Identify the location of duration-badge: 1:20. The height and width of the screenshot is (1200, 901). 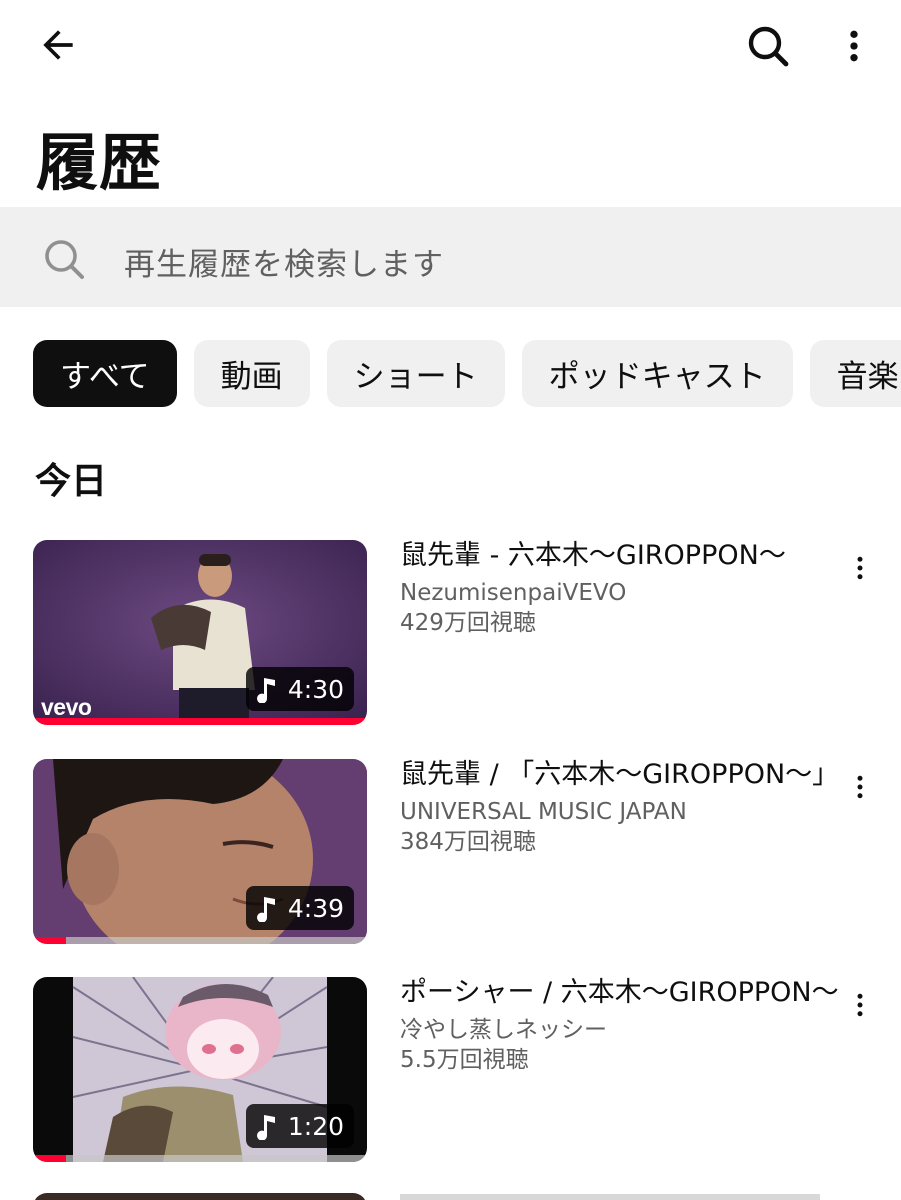
(299, 1126).